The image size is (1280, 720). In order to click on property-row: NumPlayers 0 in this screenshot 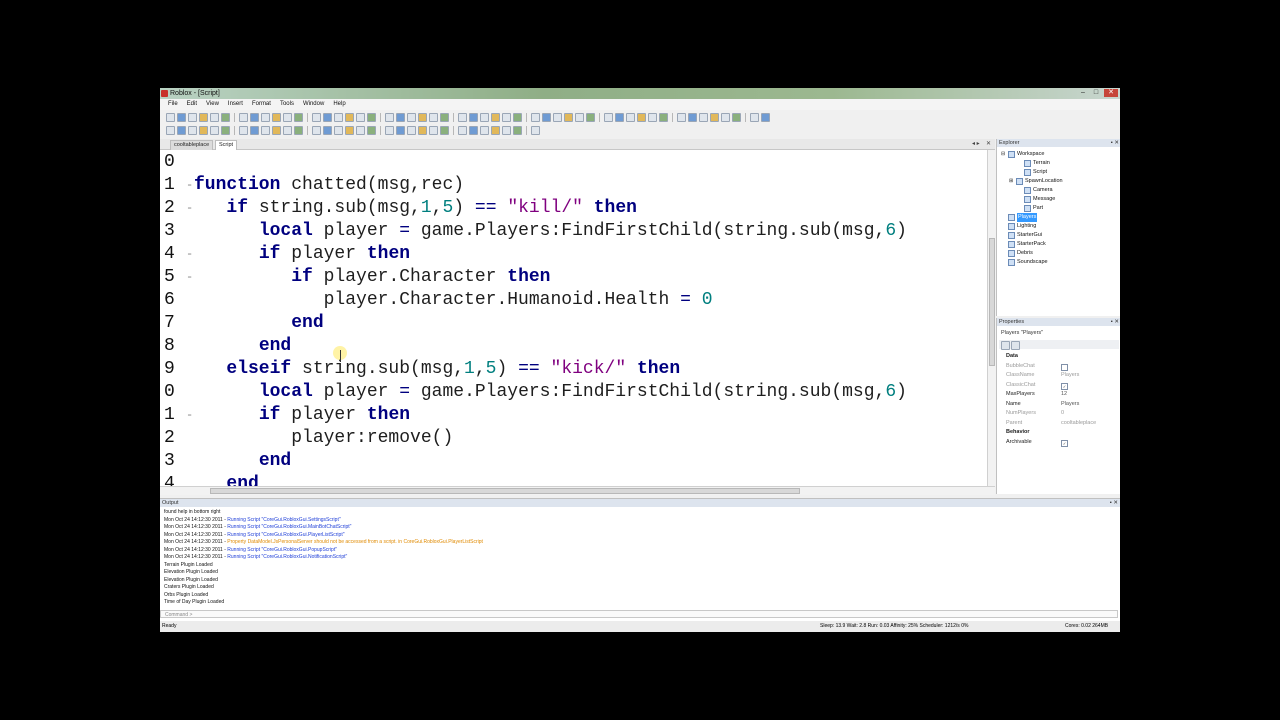, I will do `click(1058, 413)`.